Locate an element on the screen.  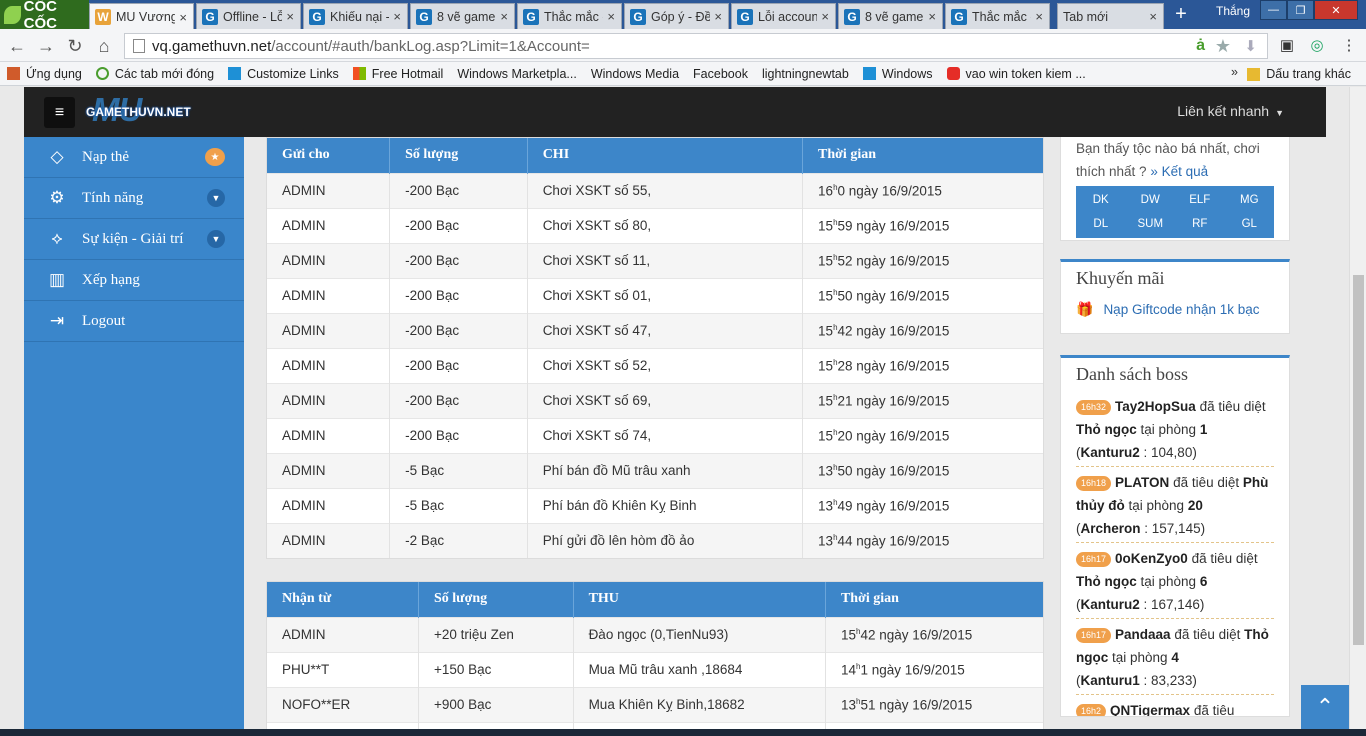
column-header: Gửi cho is located at coordinates (329, 155).